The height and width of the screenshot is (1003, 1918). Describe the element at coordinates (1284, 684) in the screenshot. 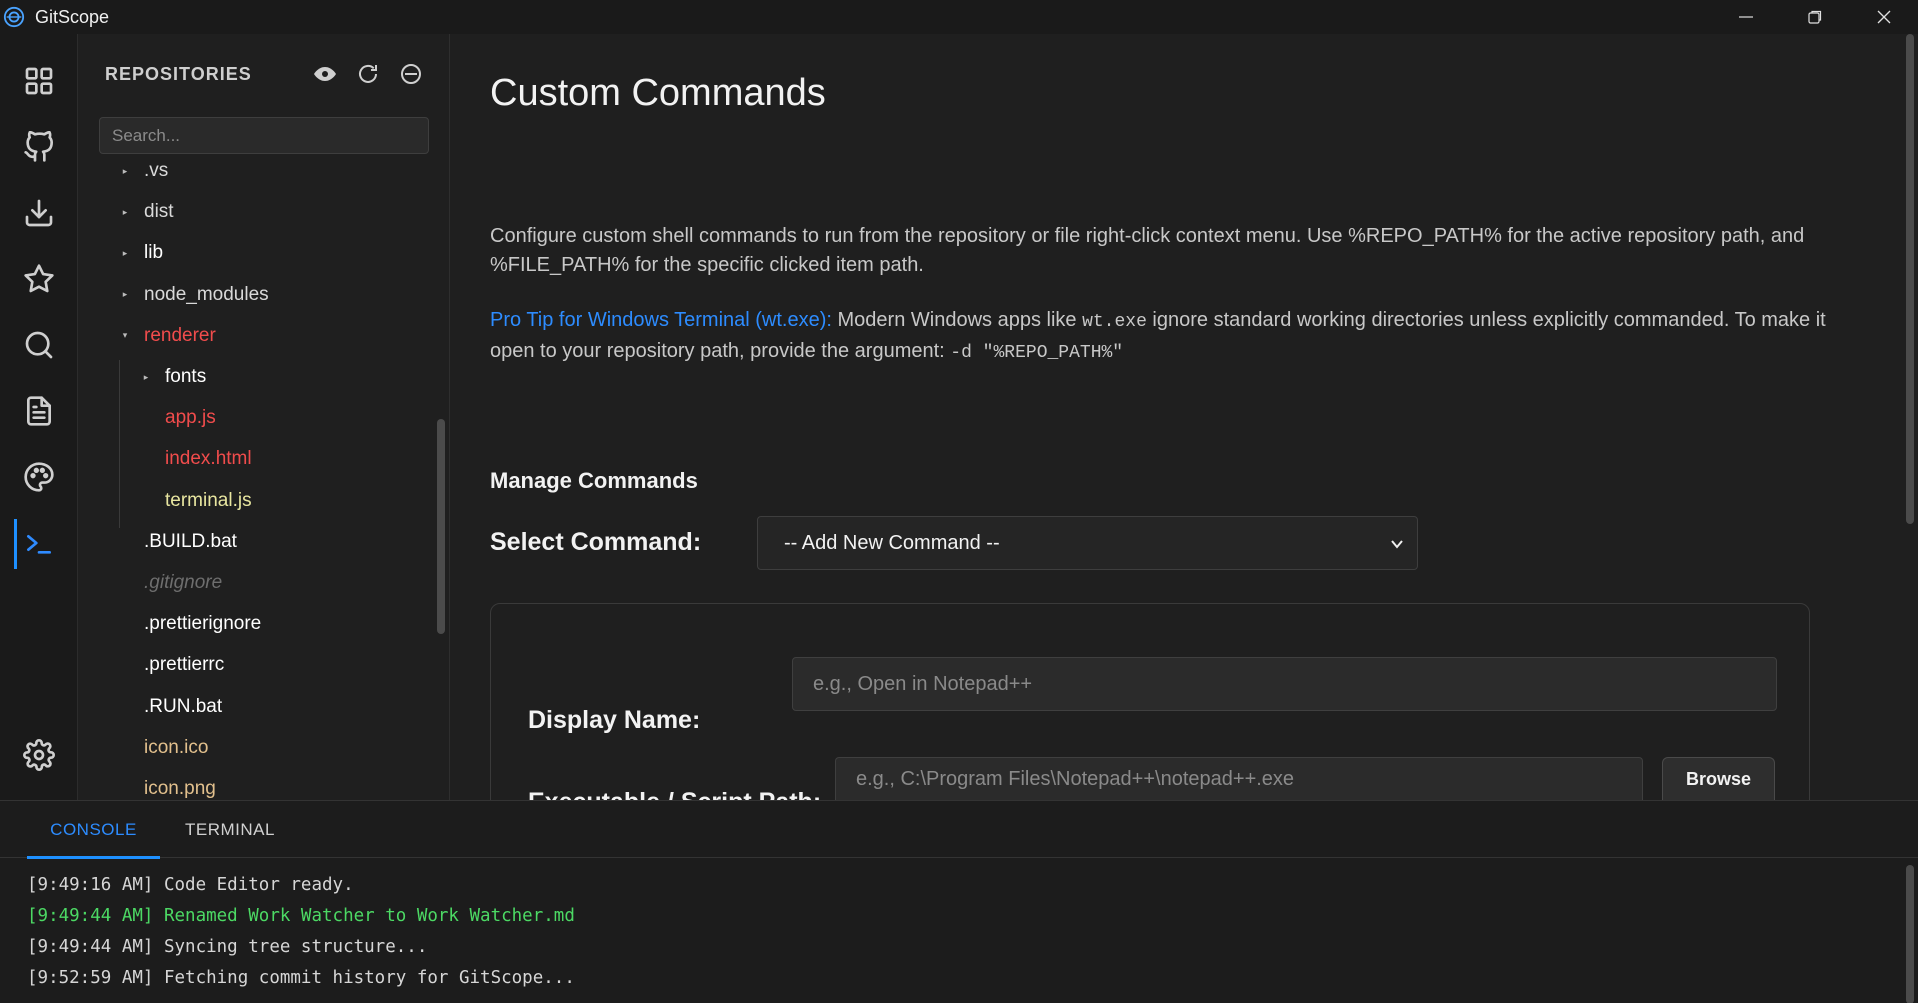

I see `display-name-input` at that location.